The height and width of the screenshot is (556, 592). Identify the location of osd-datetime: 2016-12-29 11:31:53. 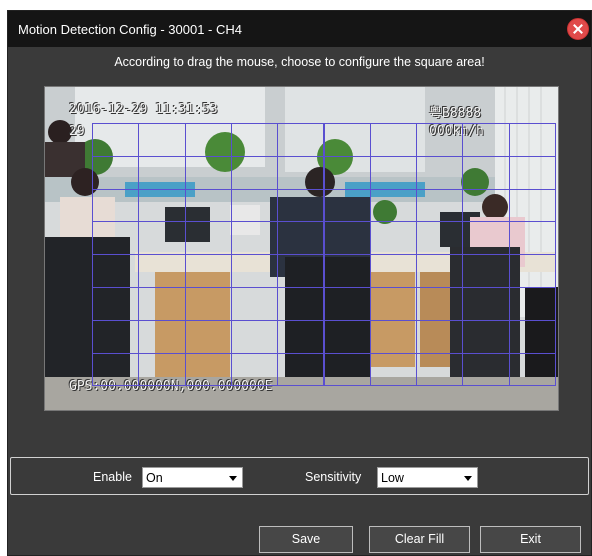
(143, 109).